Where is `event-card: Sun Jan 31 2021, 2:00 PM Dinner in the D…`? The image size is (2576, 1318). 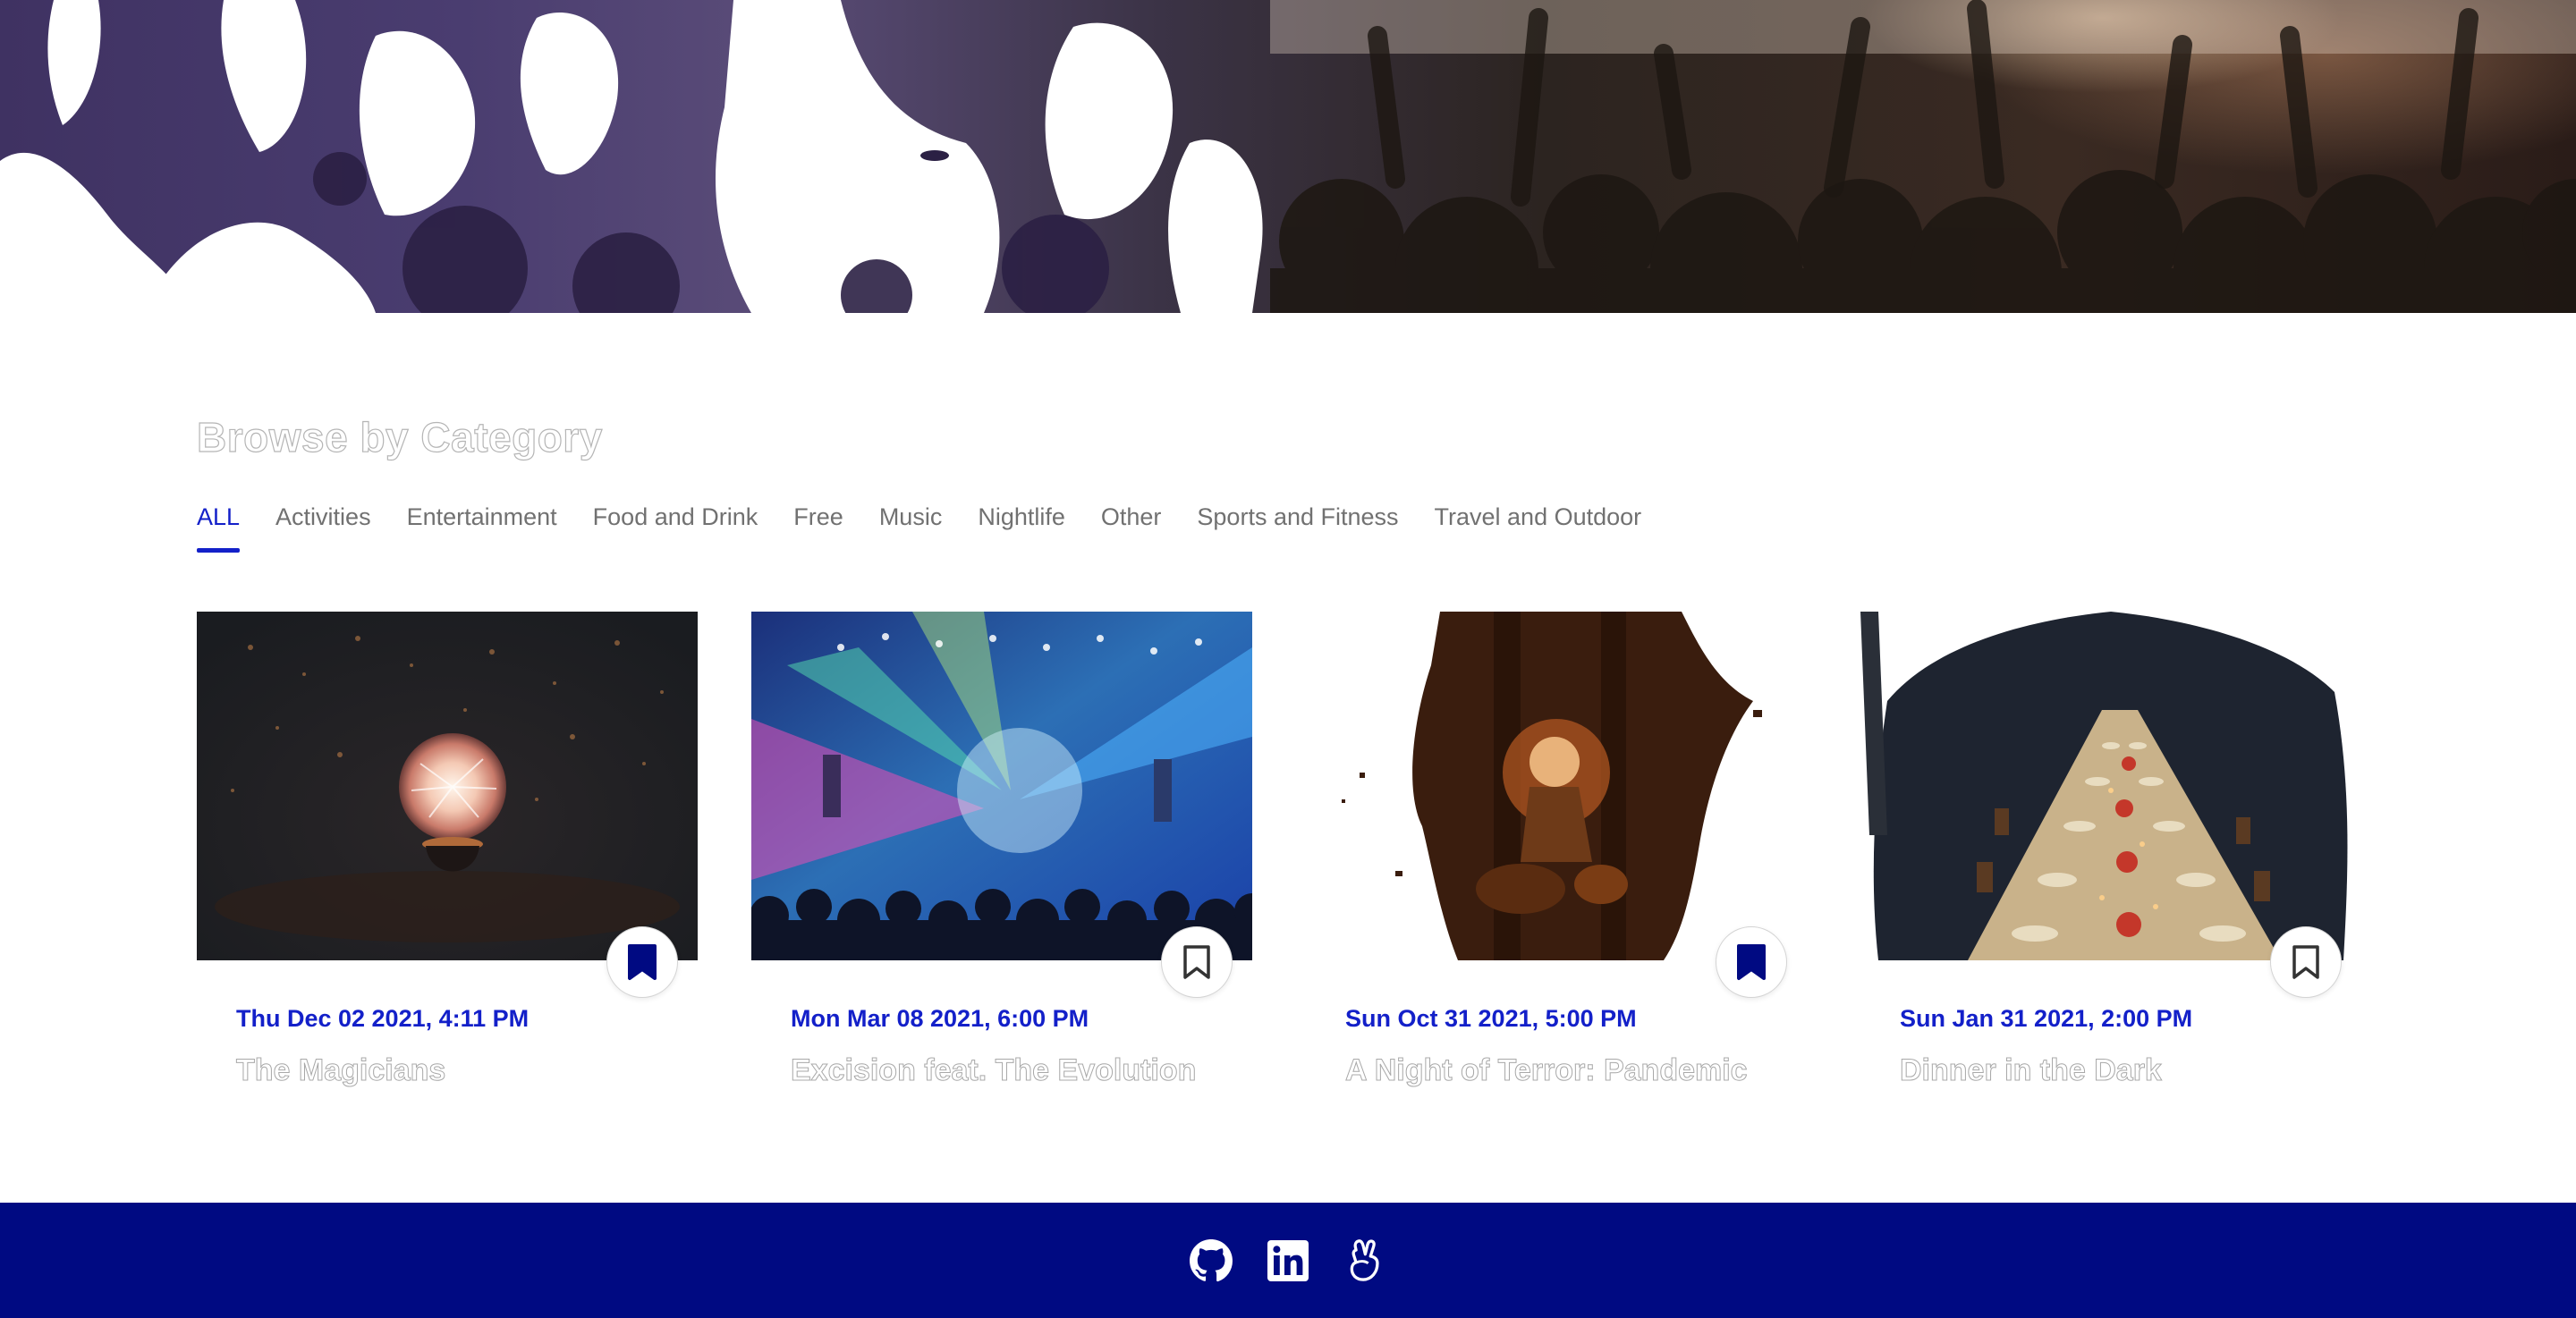 event-card: Sun Jan 31 2021, 2:00 PM Dinner in the D… is located at coordinates (2110, 862).